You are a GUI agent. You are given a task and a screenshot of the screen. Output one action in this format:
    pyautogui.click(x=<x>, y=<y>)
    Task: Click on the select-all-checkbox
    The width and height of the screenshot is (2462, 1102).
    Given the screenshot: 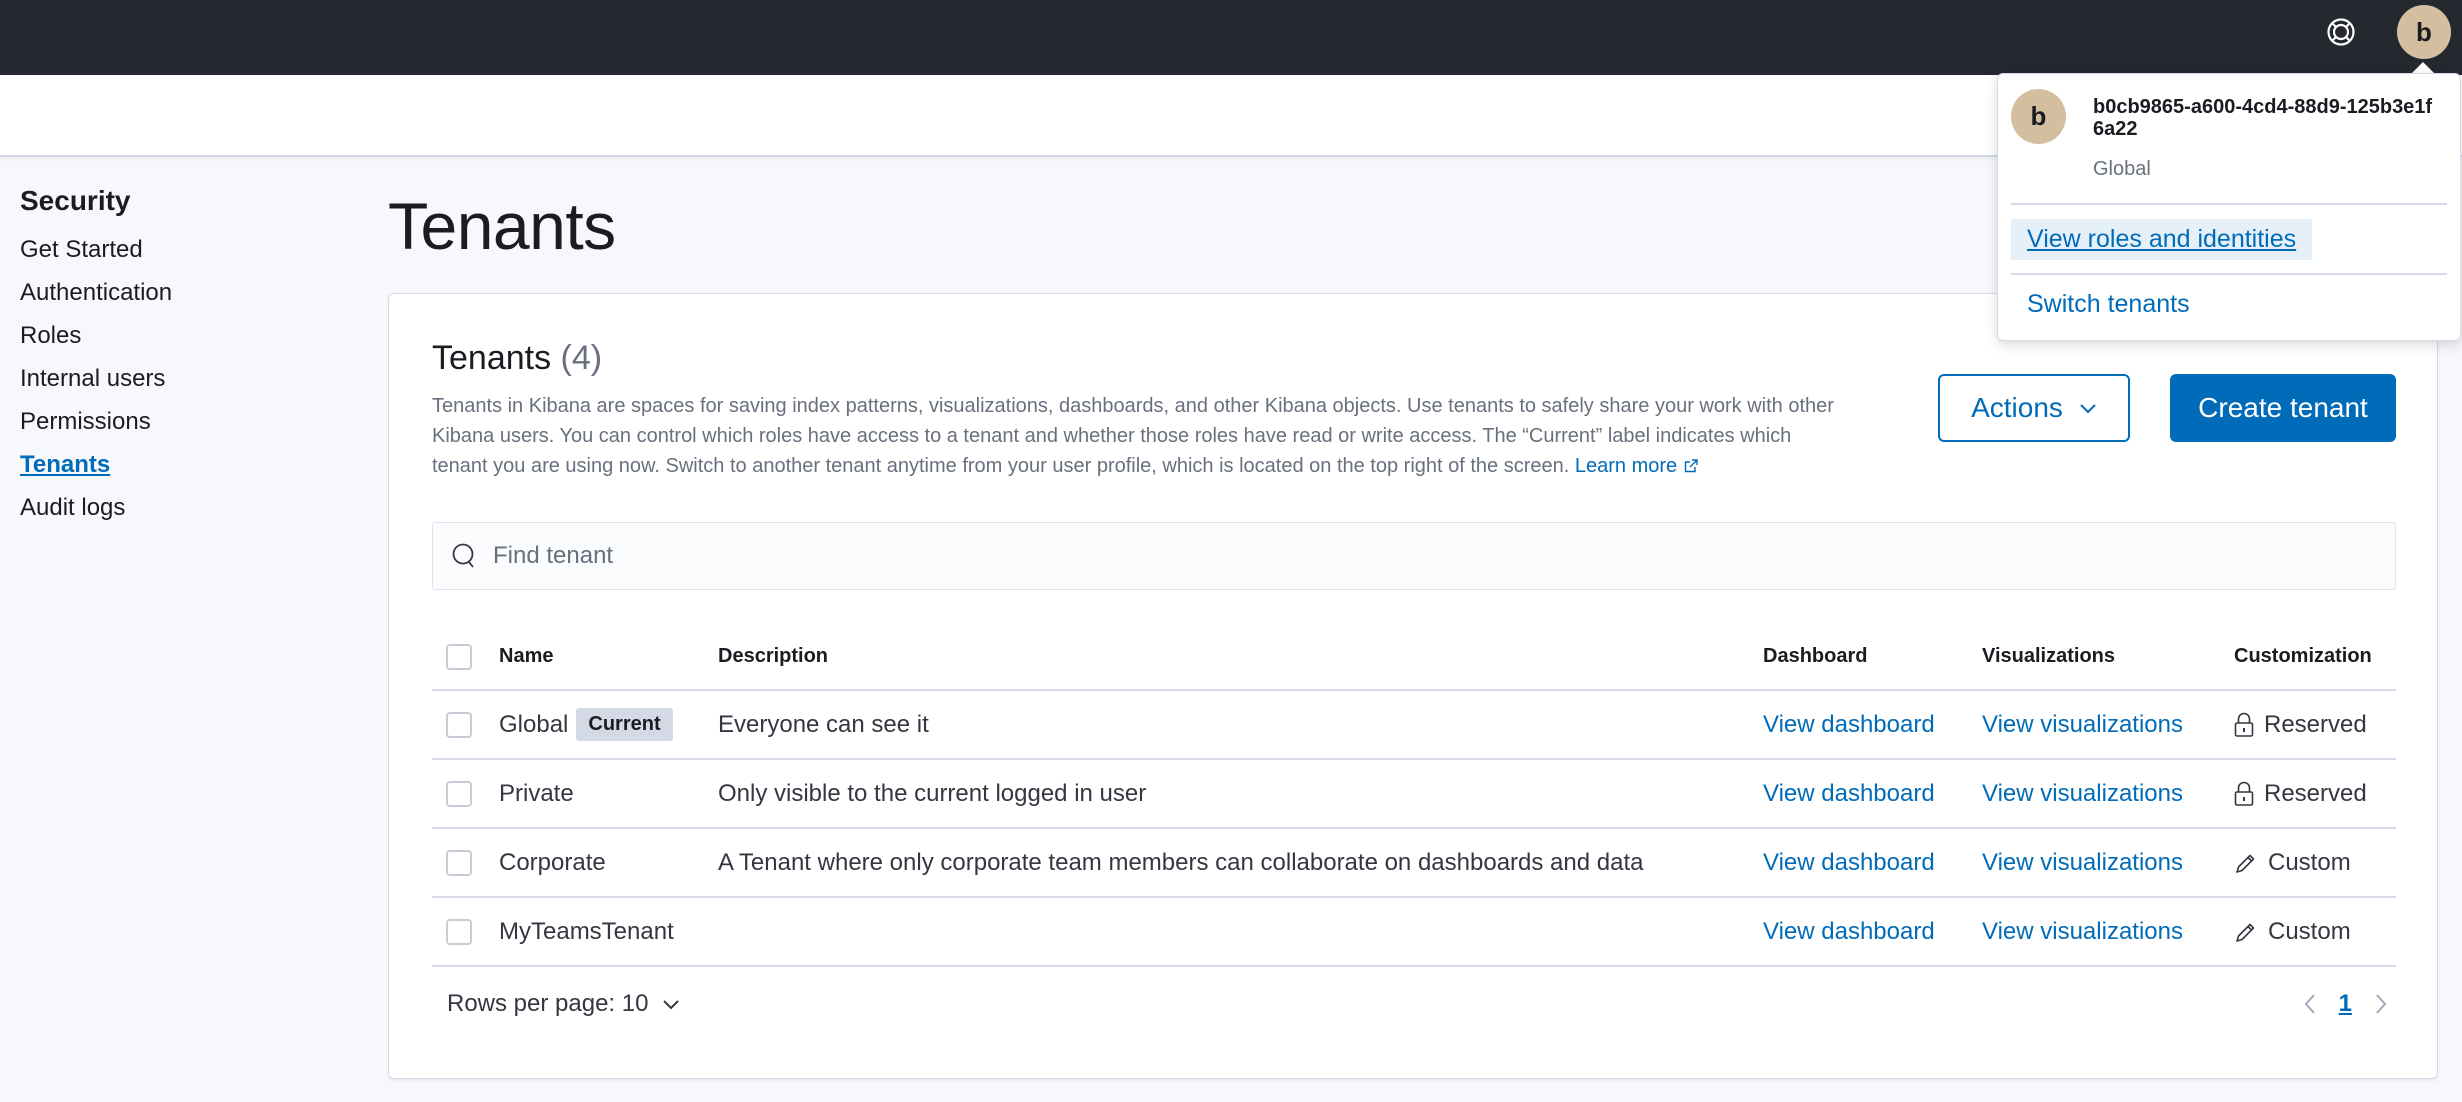 What is the action you would take?
    pyautogui.click(x=459, y=656)
    